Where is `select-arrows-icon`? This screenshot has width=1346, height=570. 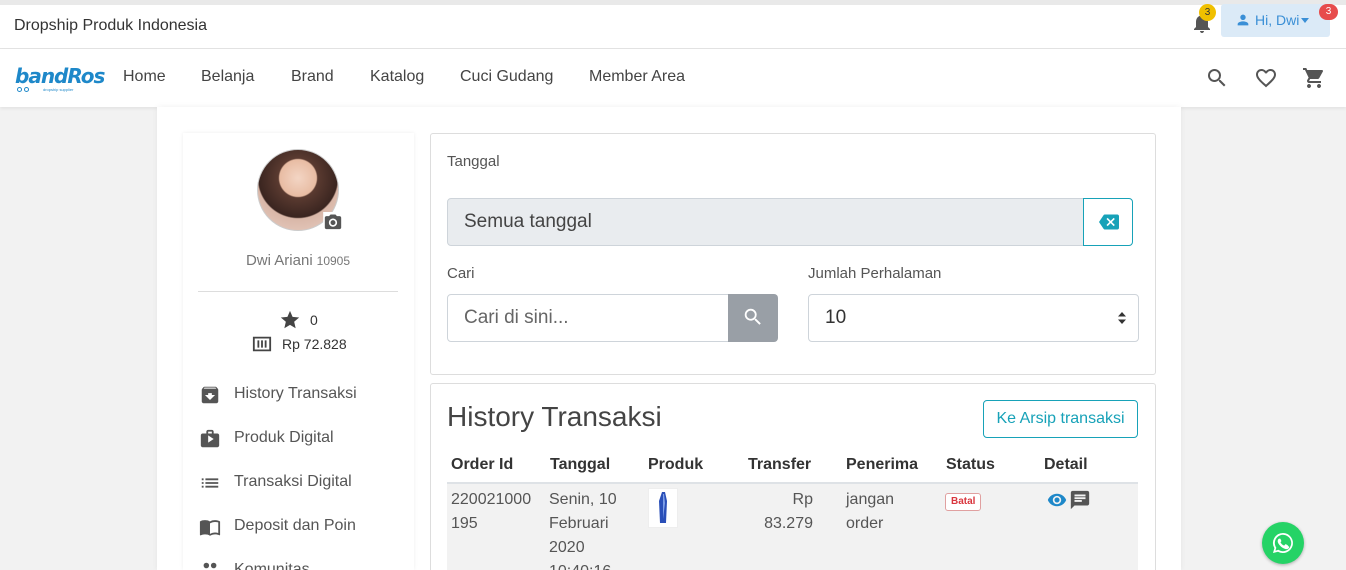
select-arrows-icon is located at coordinates (1122, 318).